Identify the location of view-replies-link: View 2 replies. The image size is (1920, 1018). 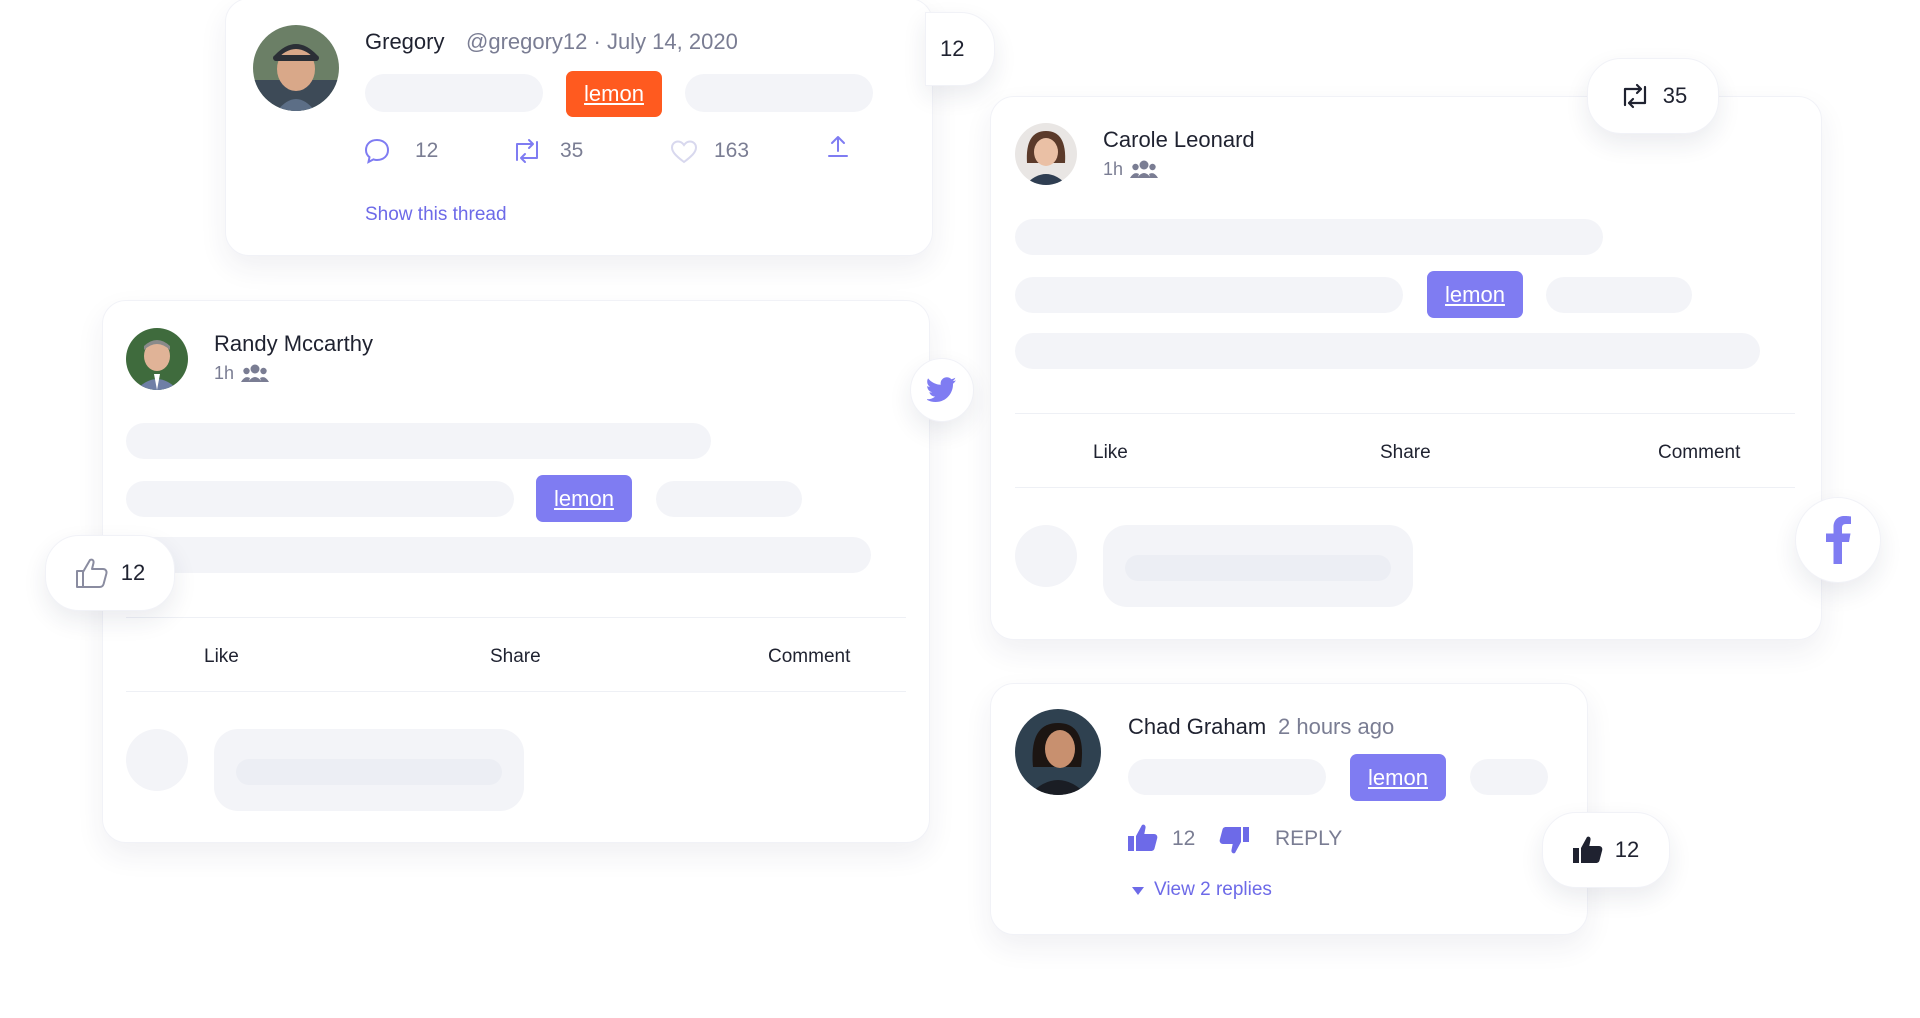
(1213, 890).